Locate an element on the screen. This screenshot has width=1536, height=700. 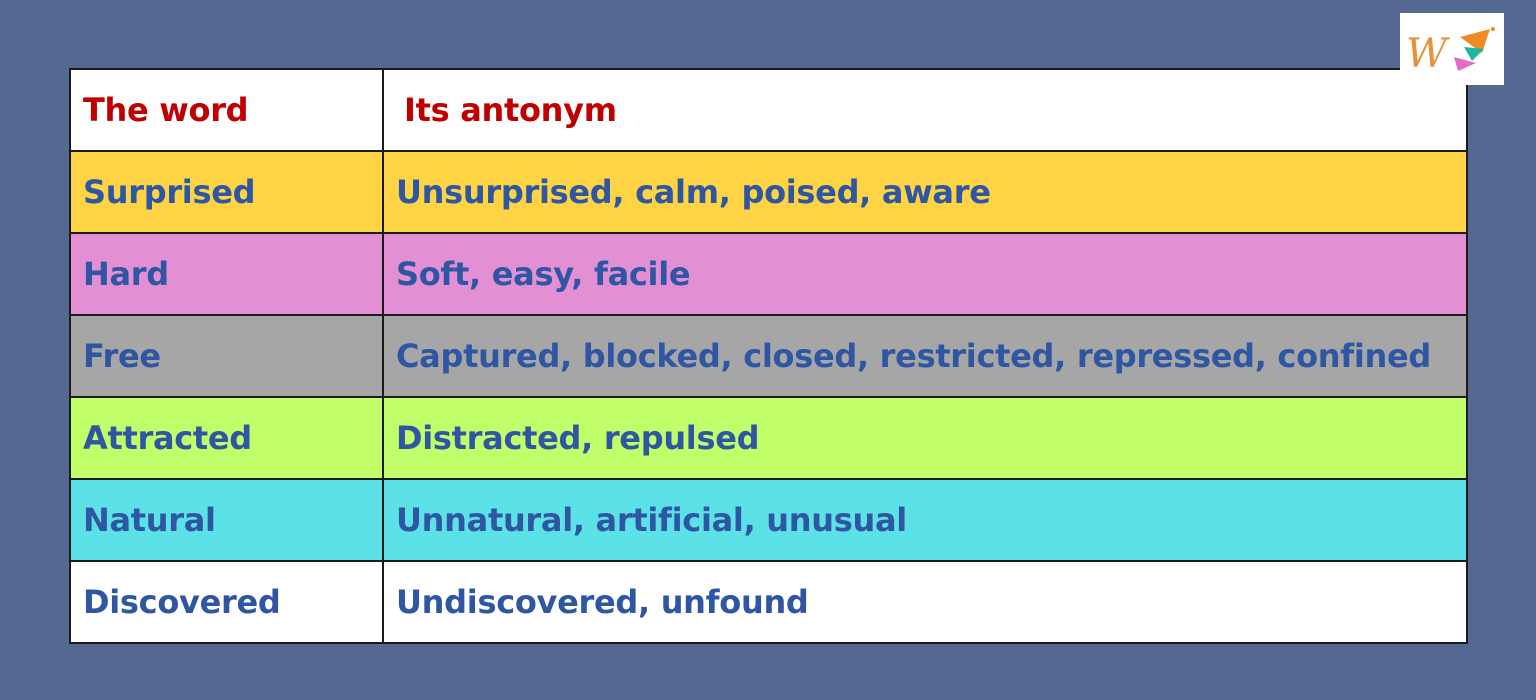
logo-icon: W is located at coordinates (1450, 52).